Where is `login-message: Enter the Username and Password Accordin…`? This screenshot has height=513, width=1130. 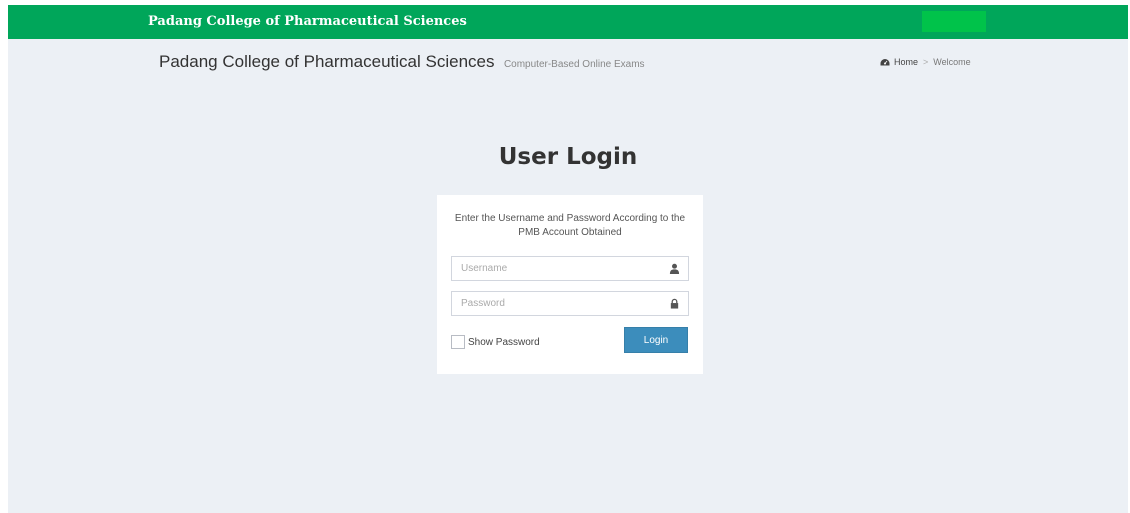 login-message: Enter the Username and Password Accordin… is located at coordinates (570, 225).